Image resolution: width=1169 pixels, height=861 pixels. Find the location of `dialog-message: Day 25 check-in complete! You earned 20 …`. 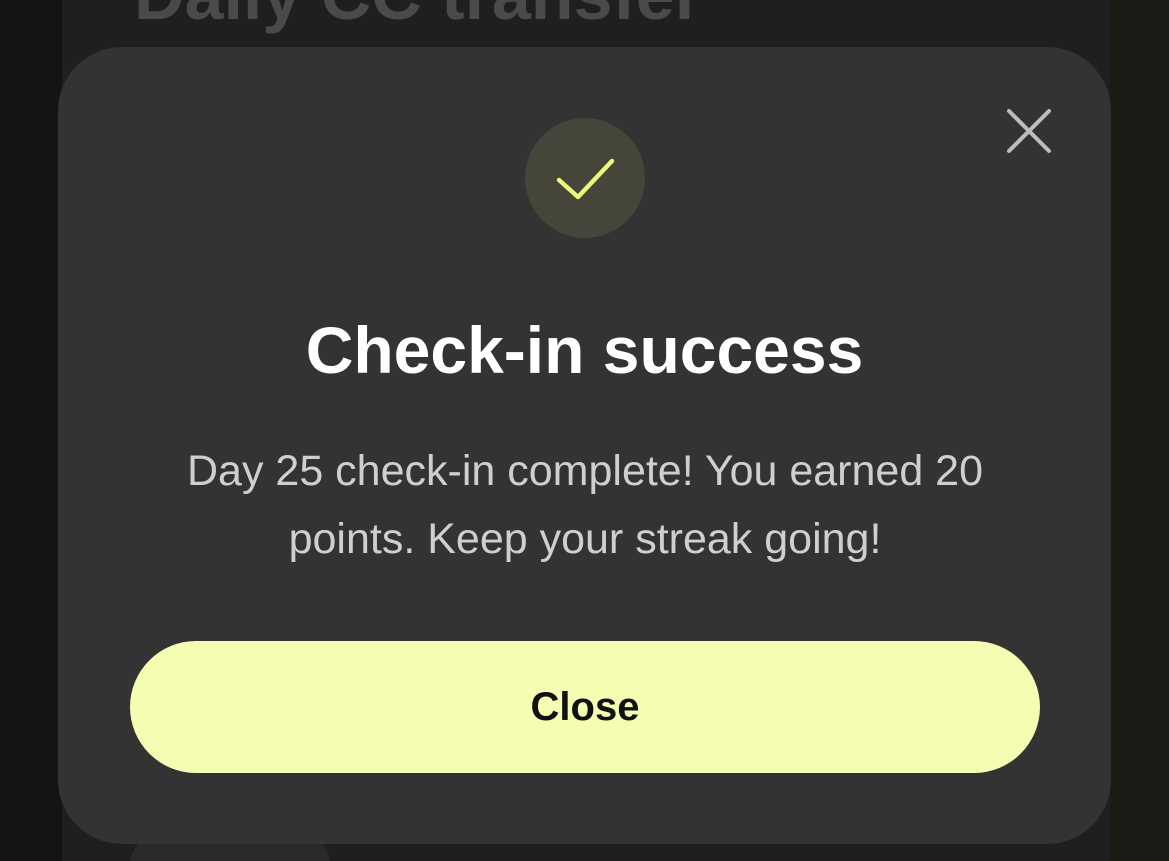

dialog-message: Day 25 check-in complete! You earned 20 … is located at coordinates (585, 505).